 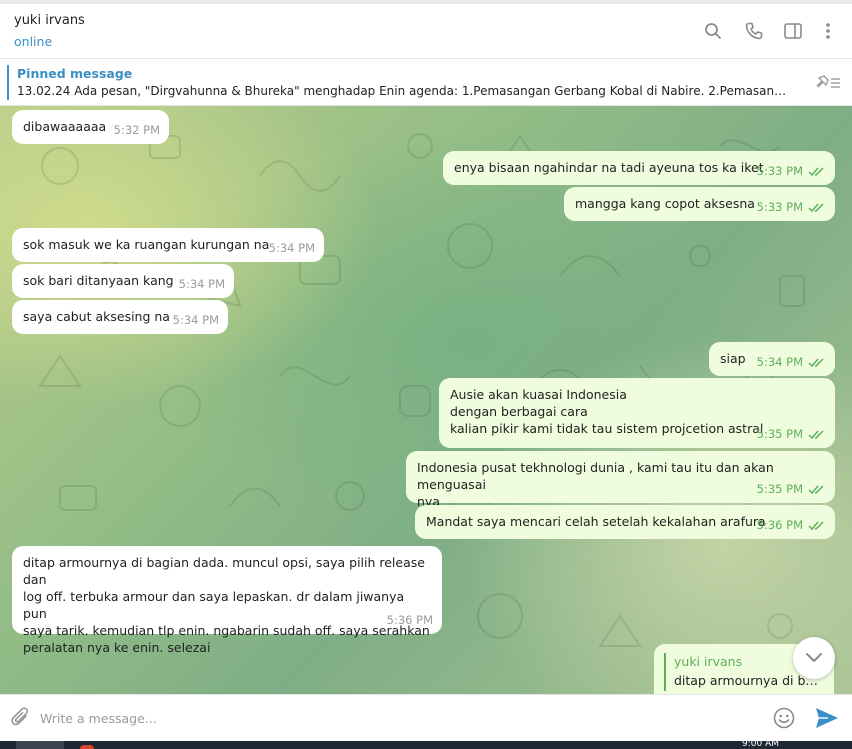 What do you see at coordinates (90, 127) in the screenshot?
I see `message-bubble-incoming: dibawaaaaaa 5:32 PM` at bounding box center [90, 127].